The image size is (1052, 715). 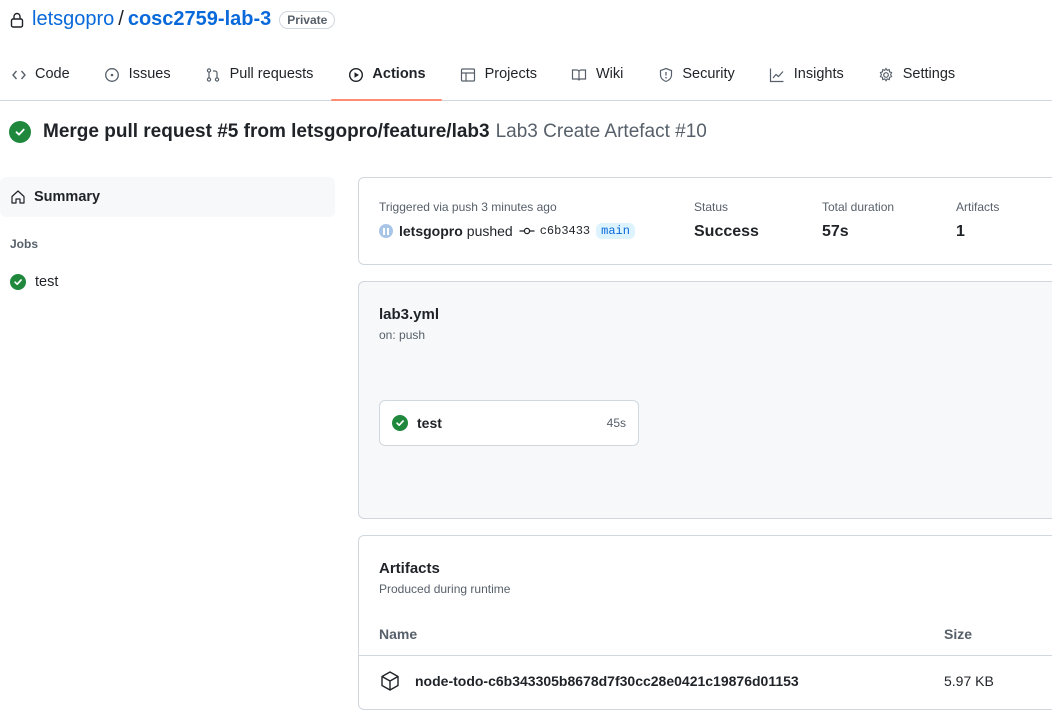 I want to click on home-icon, so click(x=18, y=197).